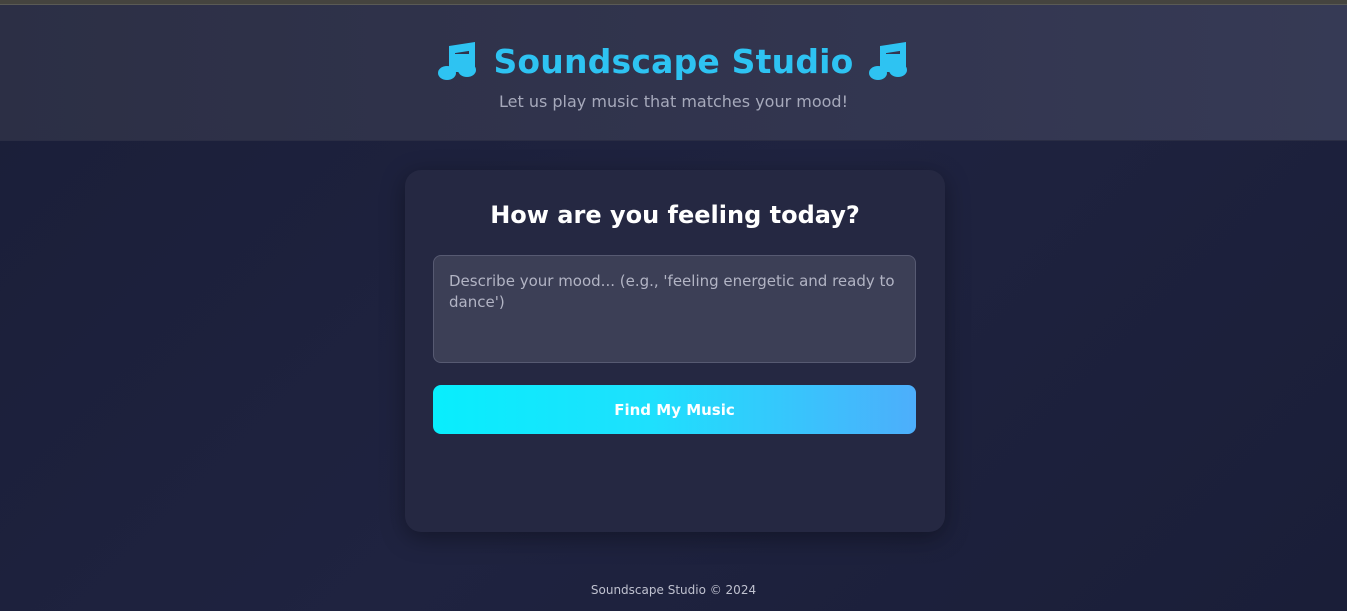  What do you see at coordinates (674, 309) in the screenshot?
I see `mood-input` at bounding box center [674, 309].